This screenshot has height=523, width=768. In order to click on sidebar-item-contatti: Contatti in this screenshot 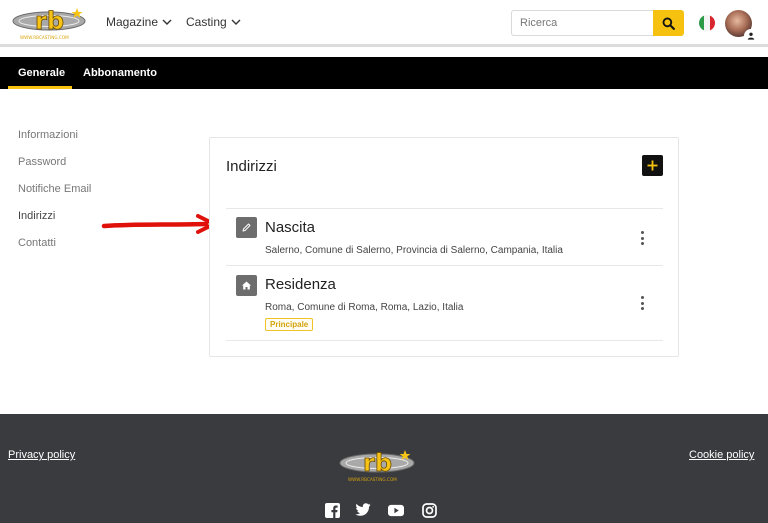, I will do `click(37, 243)`.